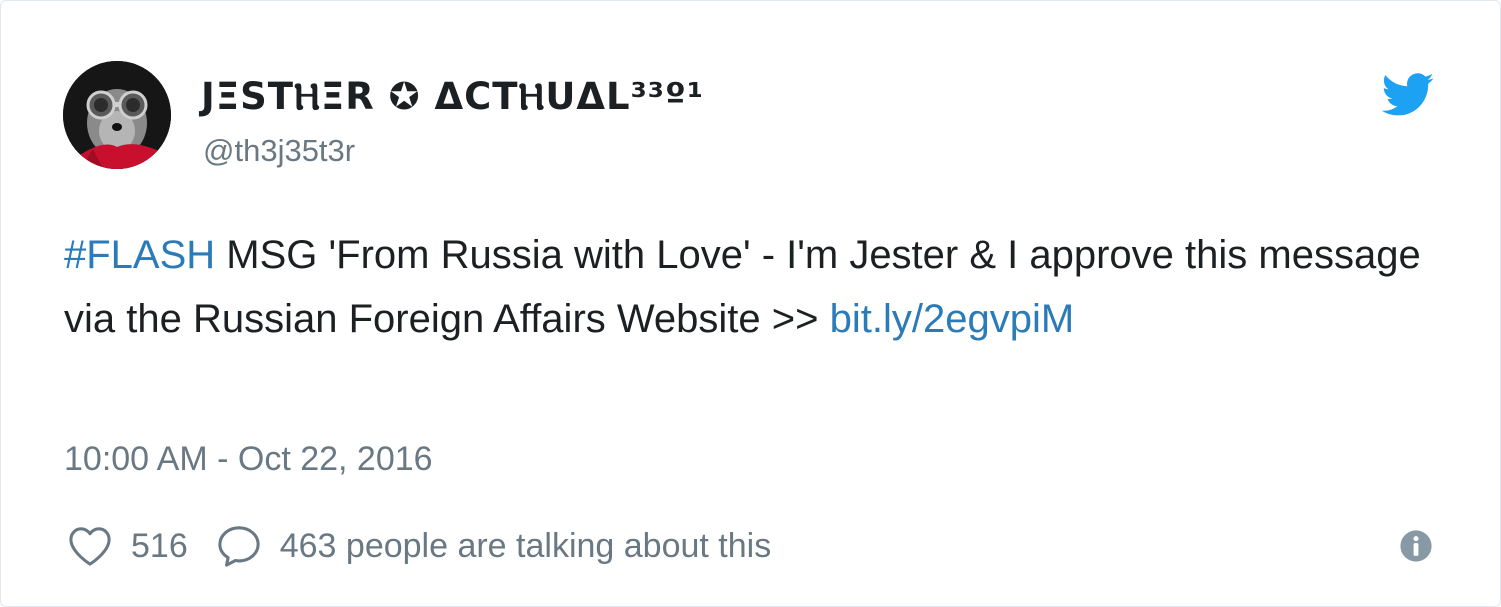  I want to click on info-icon, so click(1416, 546).